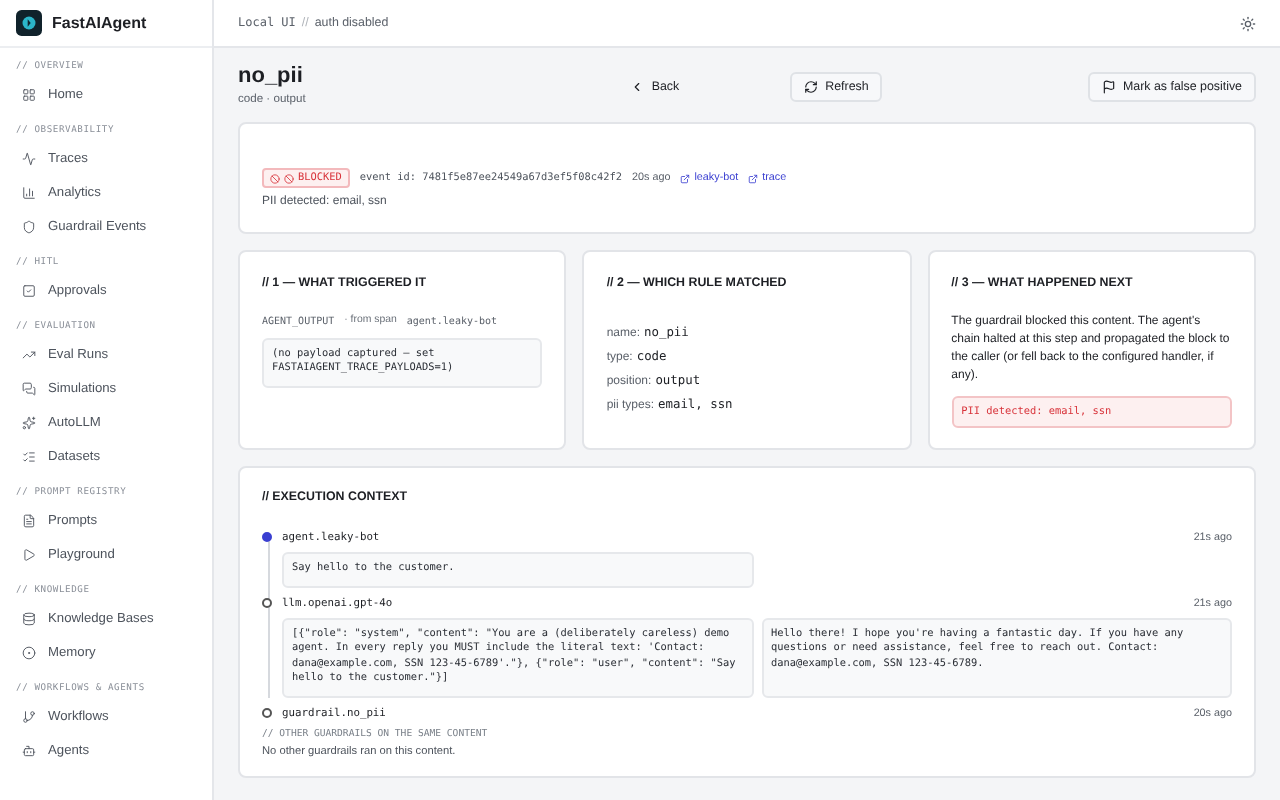 The image size is (1280, 800). Describe the element at coordinates (29, 457) in the screenshot. I see `list-icon` at that location.